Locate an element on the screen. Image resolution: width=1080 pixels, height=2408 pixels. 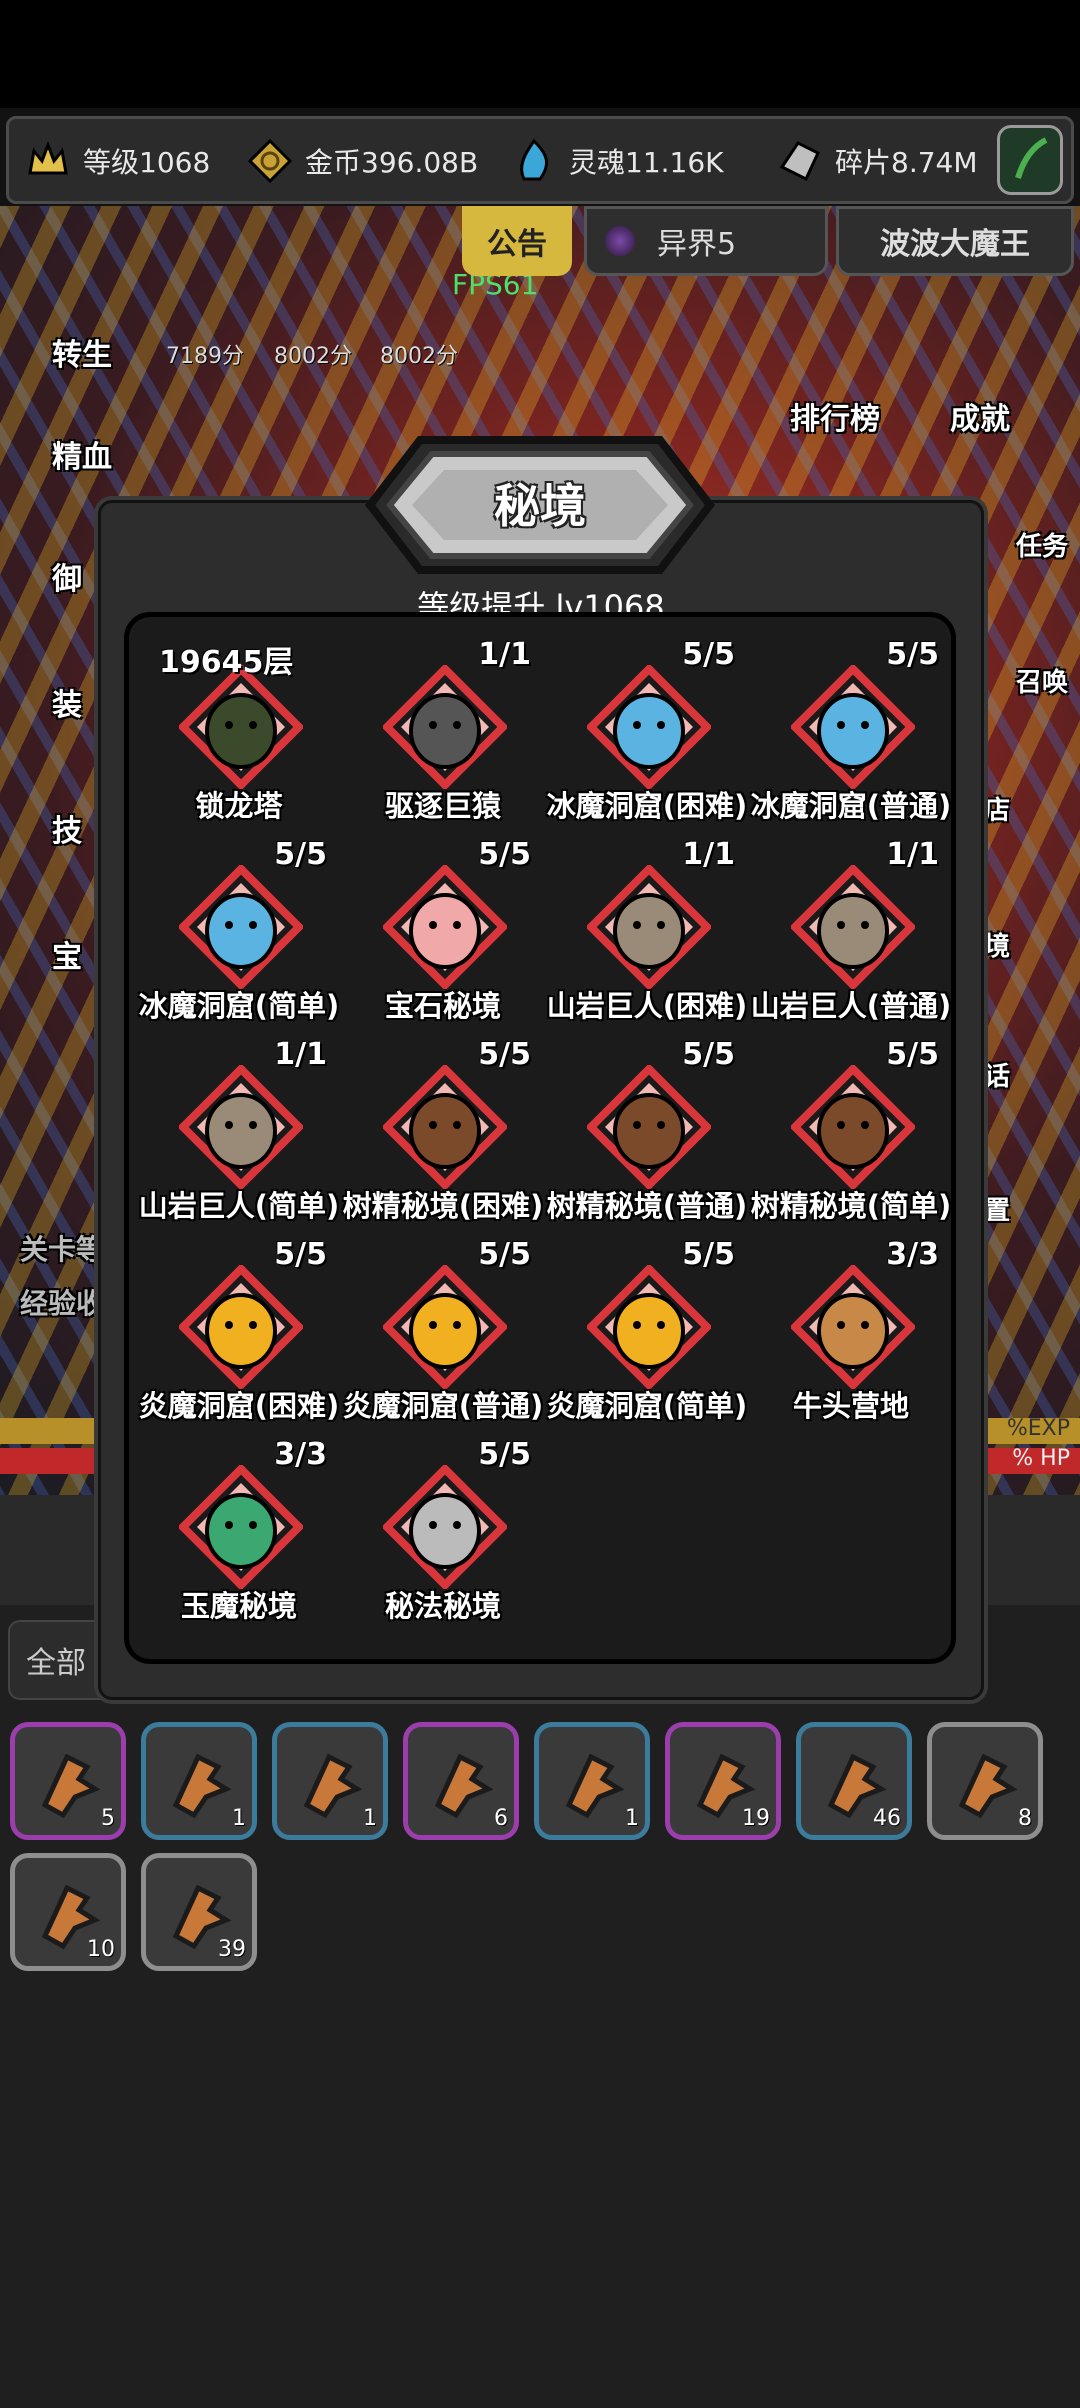
realm-entry: 3/3 玉魔秘境 is located at coordinates (239, 1532).